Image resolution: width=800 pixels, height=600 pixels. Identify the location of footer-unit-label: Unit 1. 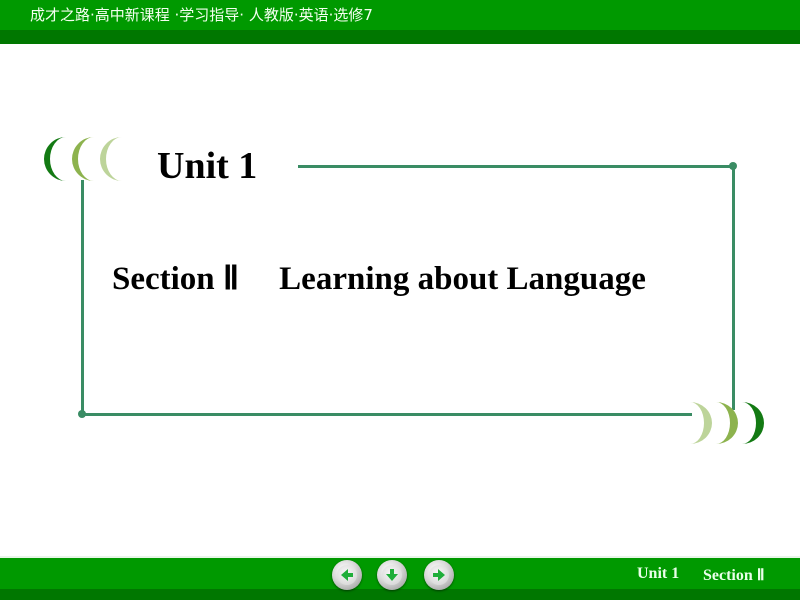
(658, 573).